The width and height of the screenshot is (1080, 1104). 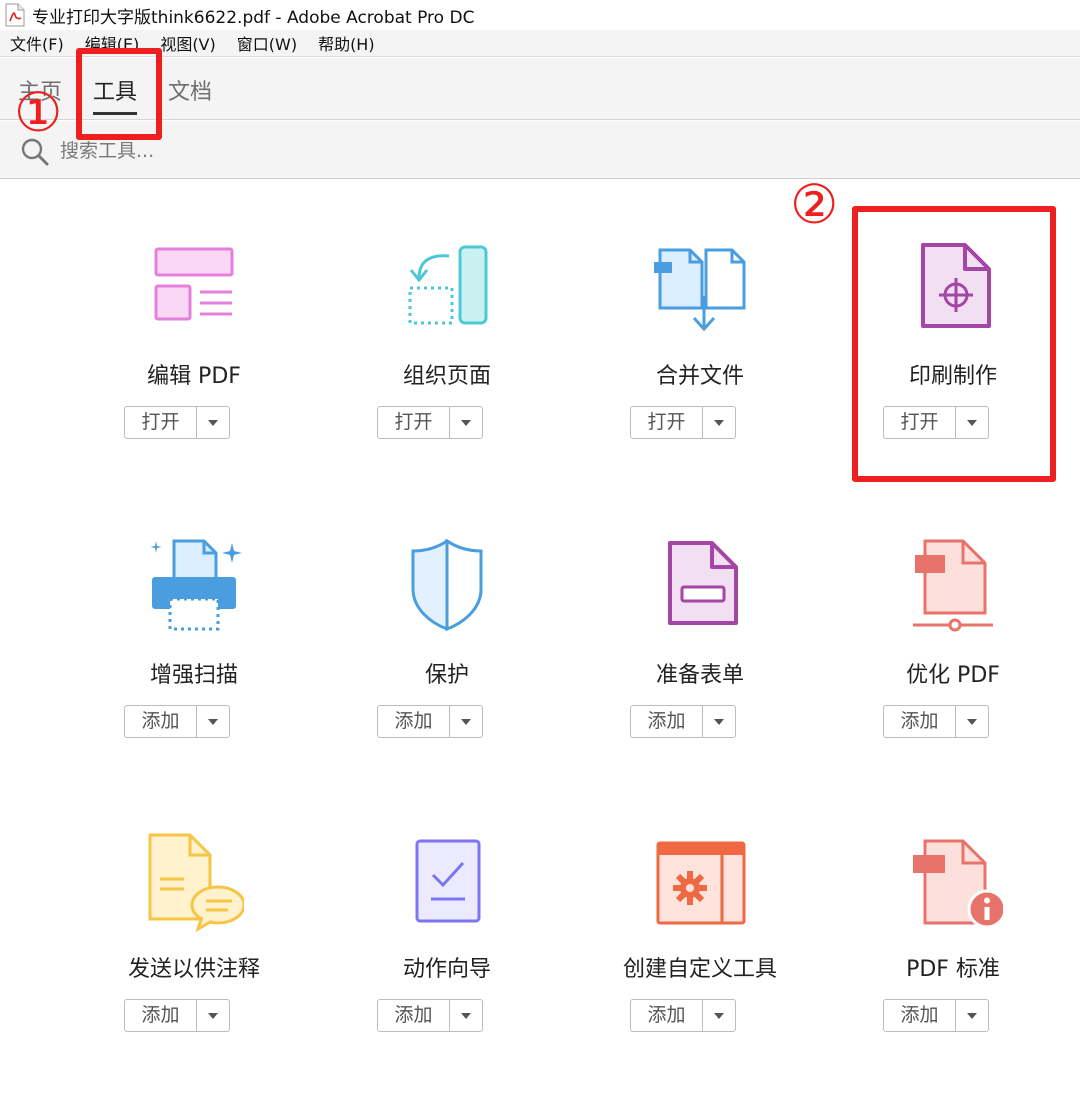 I want to click on tool-card-organize-pages: 组织页面 打开, so click(x=447, y=350).